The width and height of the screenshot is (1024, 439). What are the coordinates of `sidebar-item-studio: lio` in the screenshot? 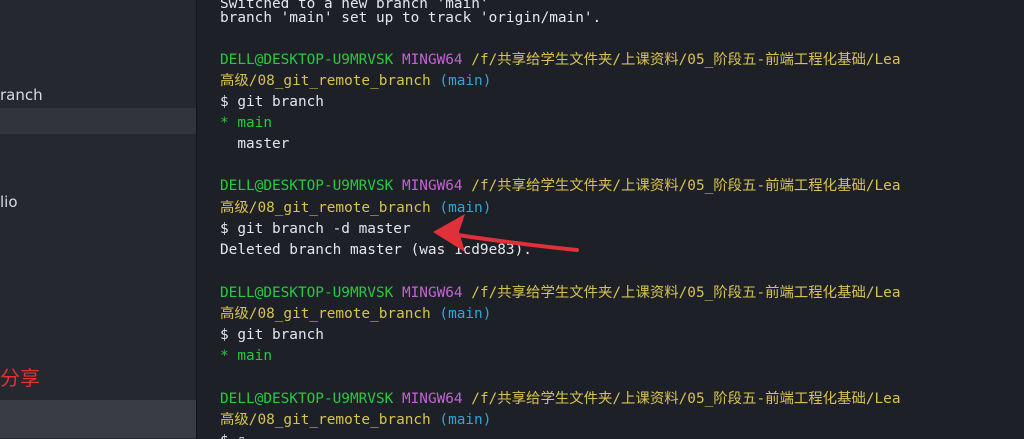 It's located at (9, 202).